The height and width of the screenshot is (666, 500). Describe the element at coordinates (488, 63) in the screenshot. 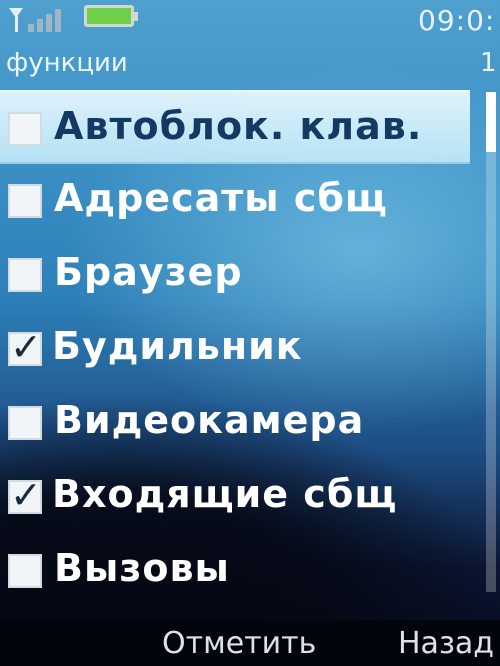

I see `page-number: 1` at that location.